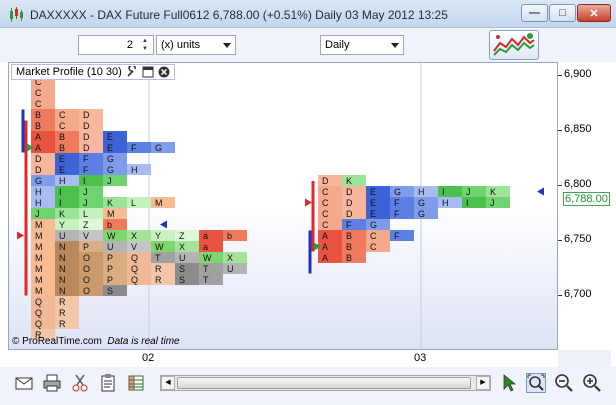 The image size is (616, 405). What do you see at coordinates (148, 72) in the screenshot?
I see `window-icon` at bounding box center [148, 72].